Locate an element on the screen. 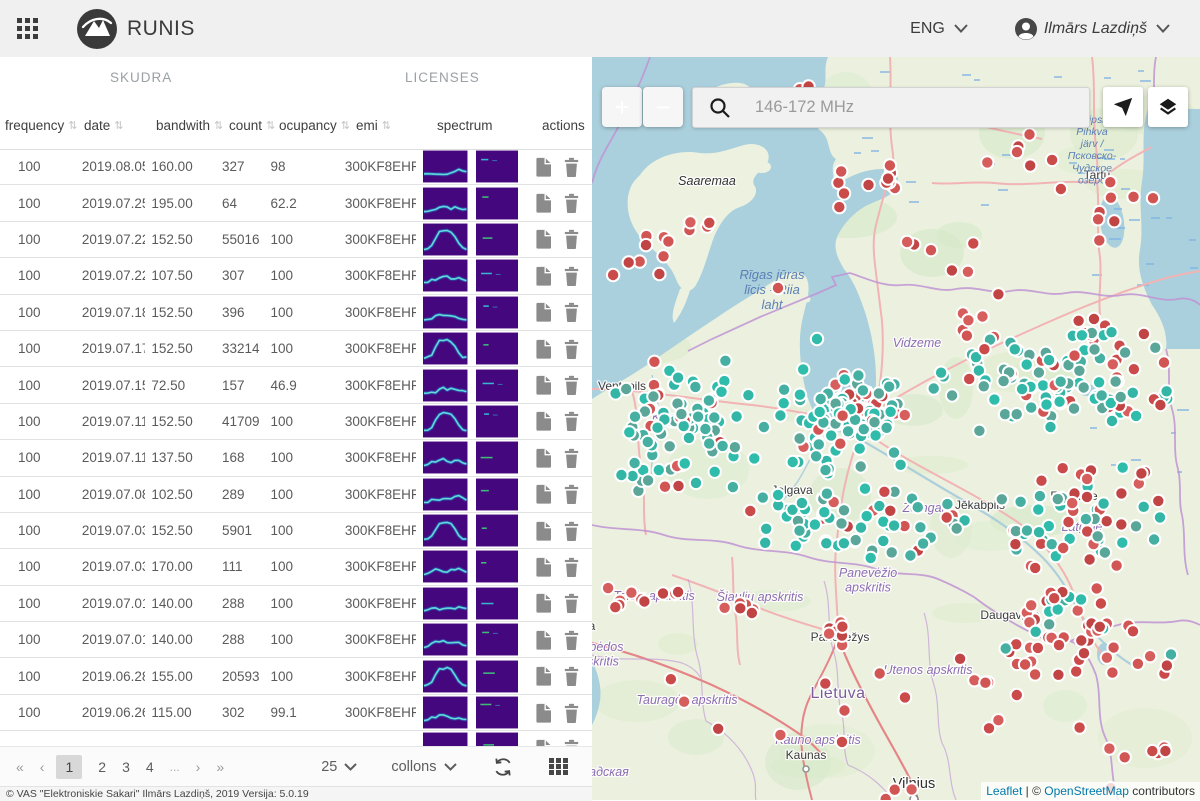 This screenshot has height=801, width=1200. table-row: 100 2019.07.15 72.50 157 46.9 300KF8EHF is located at coordinates (296, 385).